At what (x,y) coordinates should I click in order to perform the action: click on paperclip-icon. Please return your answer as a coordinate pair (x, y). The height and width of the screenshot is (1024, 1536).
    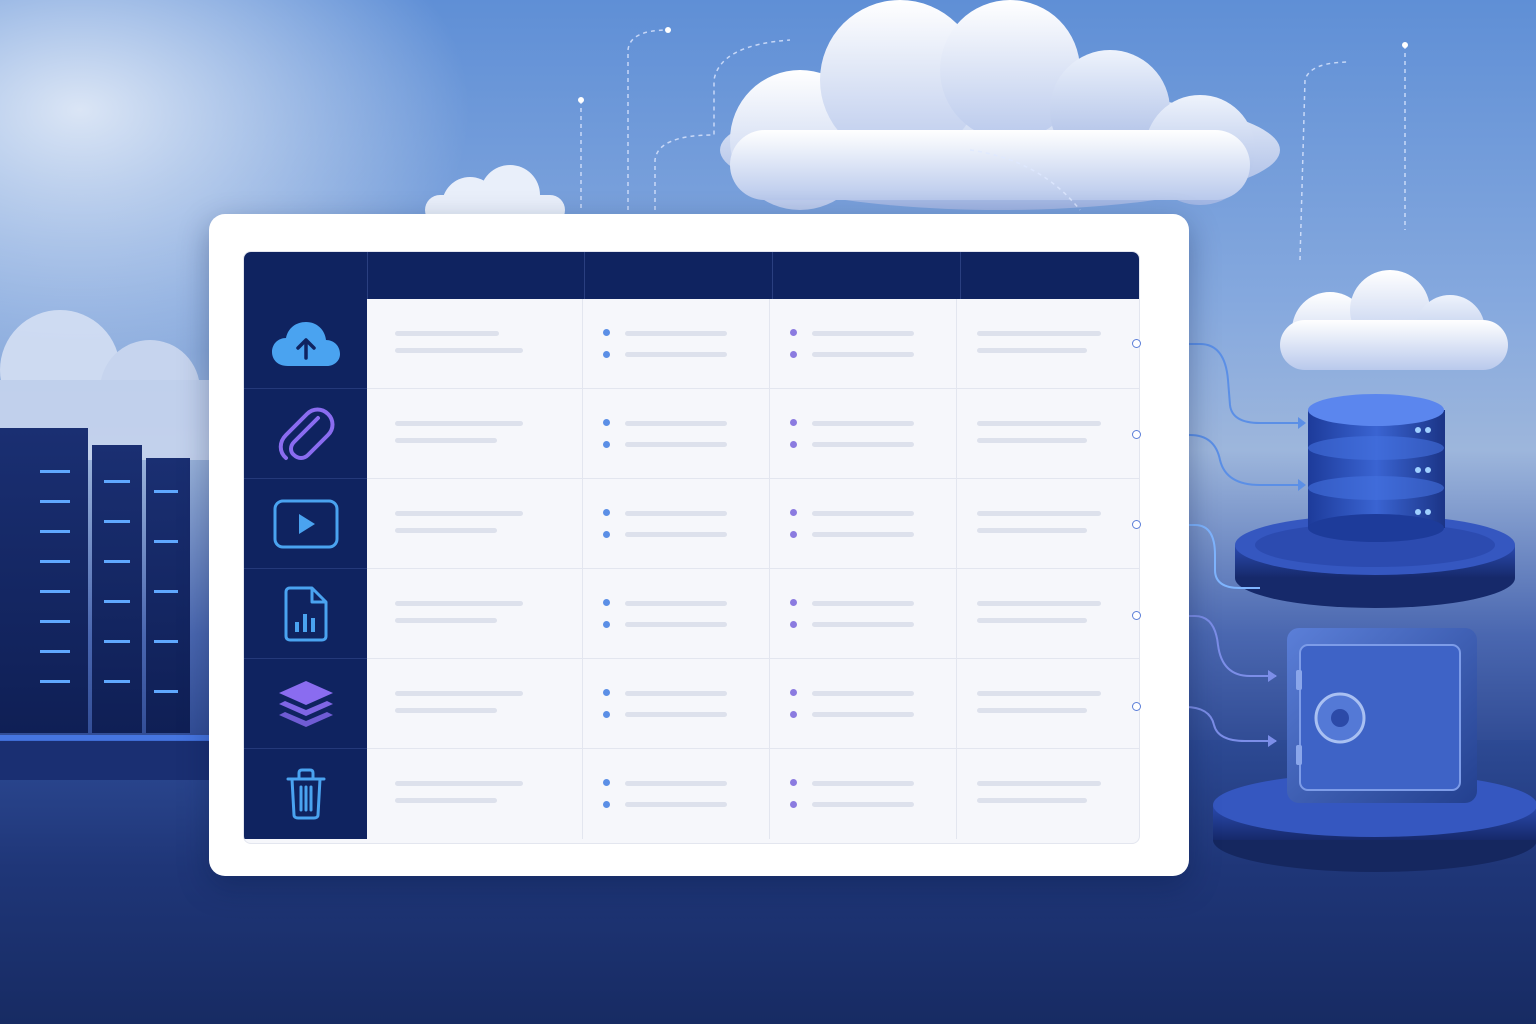
    Looking at the image, I should click on (306, 433).